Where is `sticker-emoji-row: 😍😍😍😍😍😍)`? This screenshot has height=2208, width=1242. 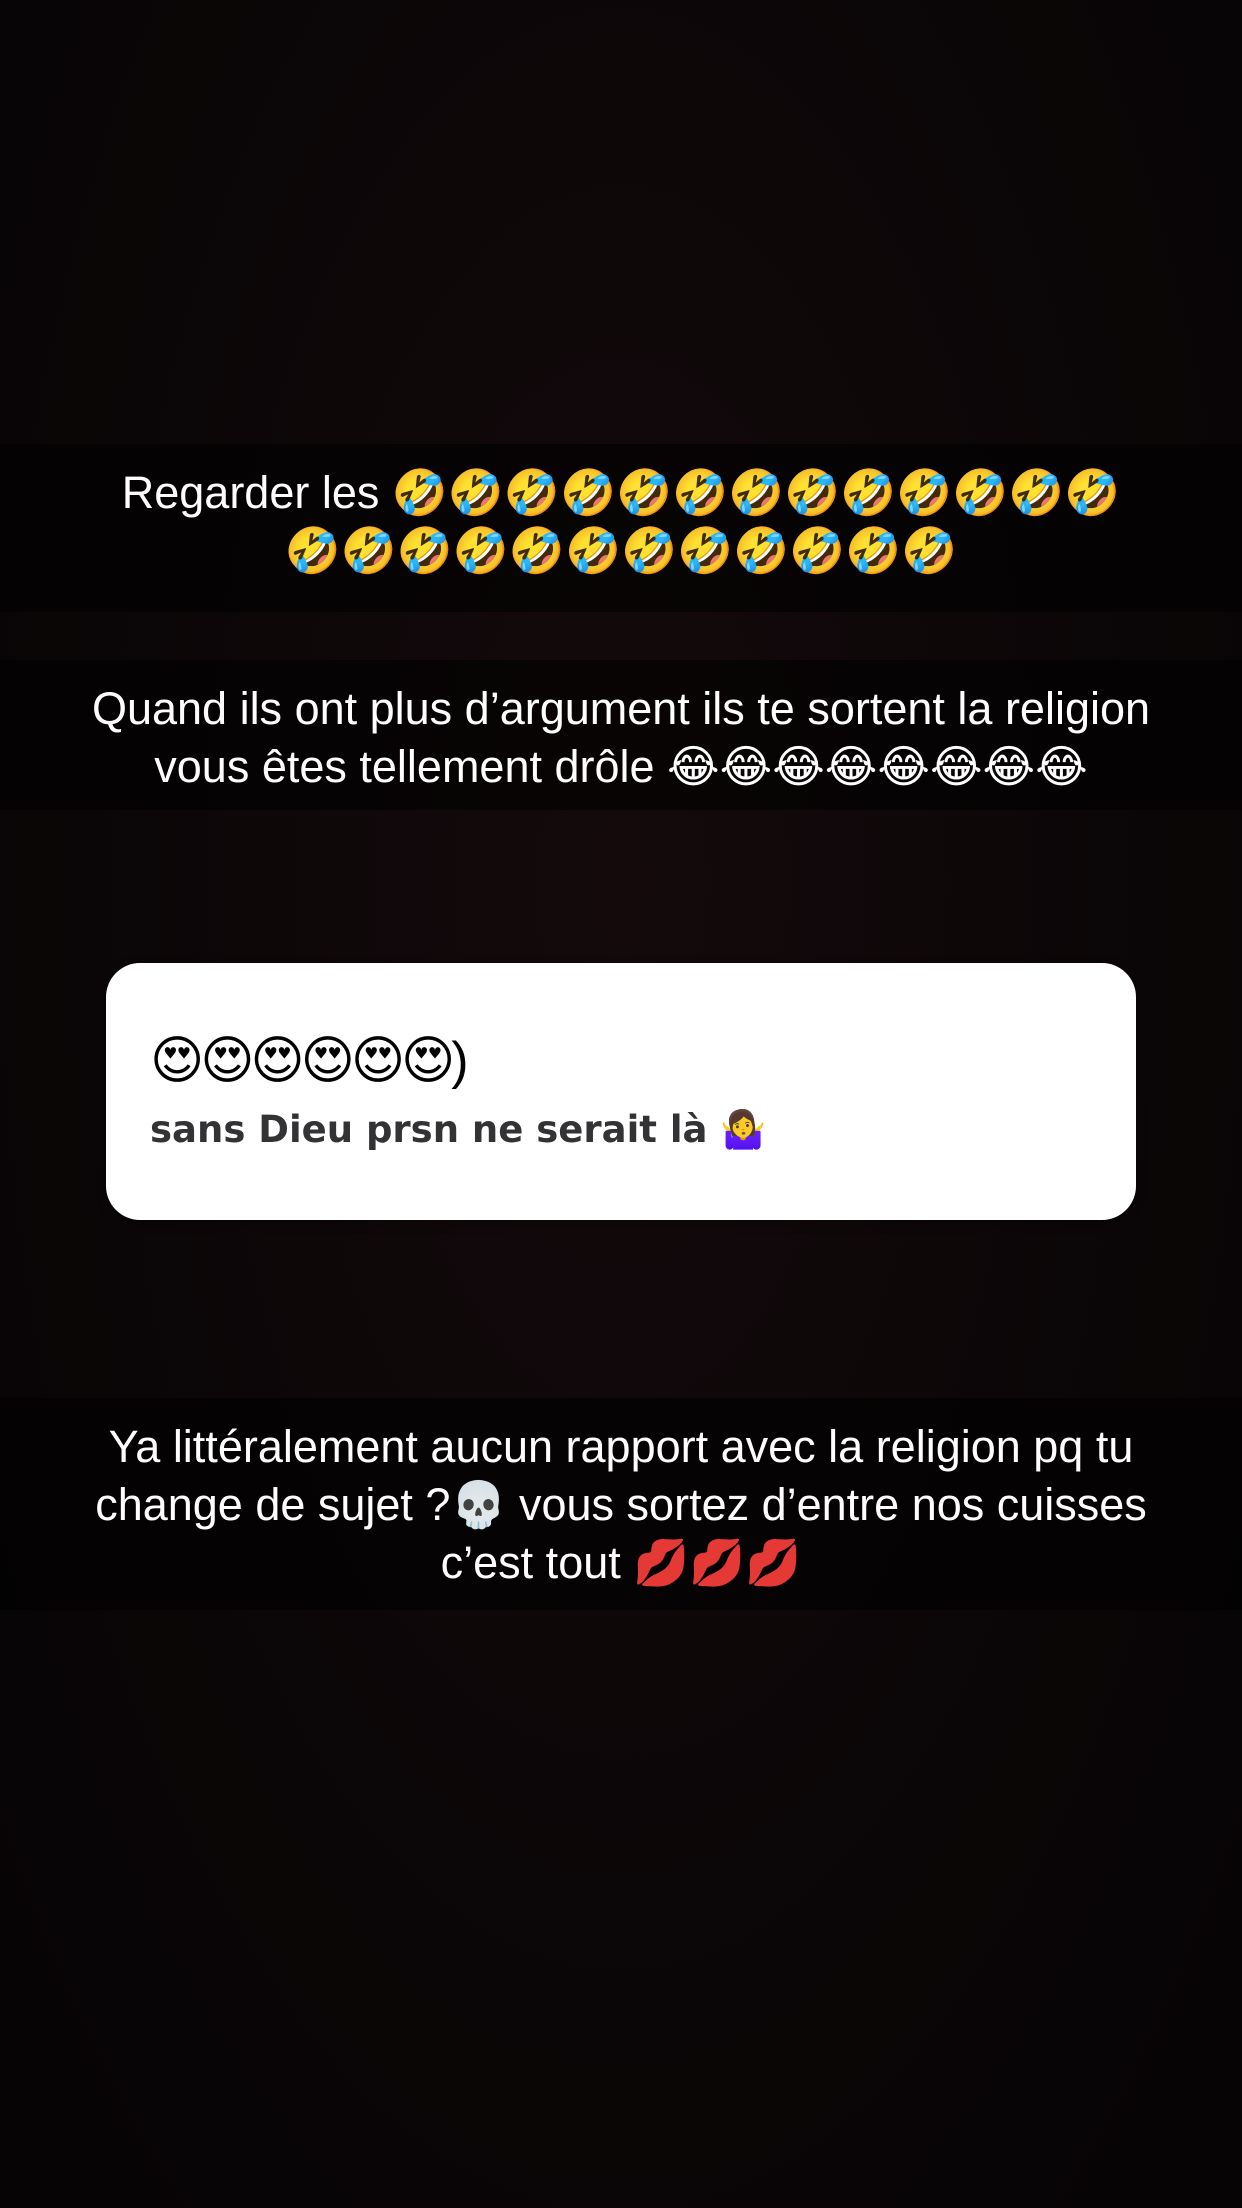 sticker-emoji-row: 😍😍😍😍😍😍) is located at coordinates (309, 1061).